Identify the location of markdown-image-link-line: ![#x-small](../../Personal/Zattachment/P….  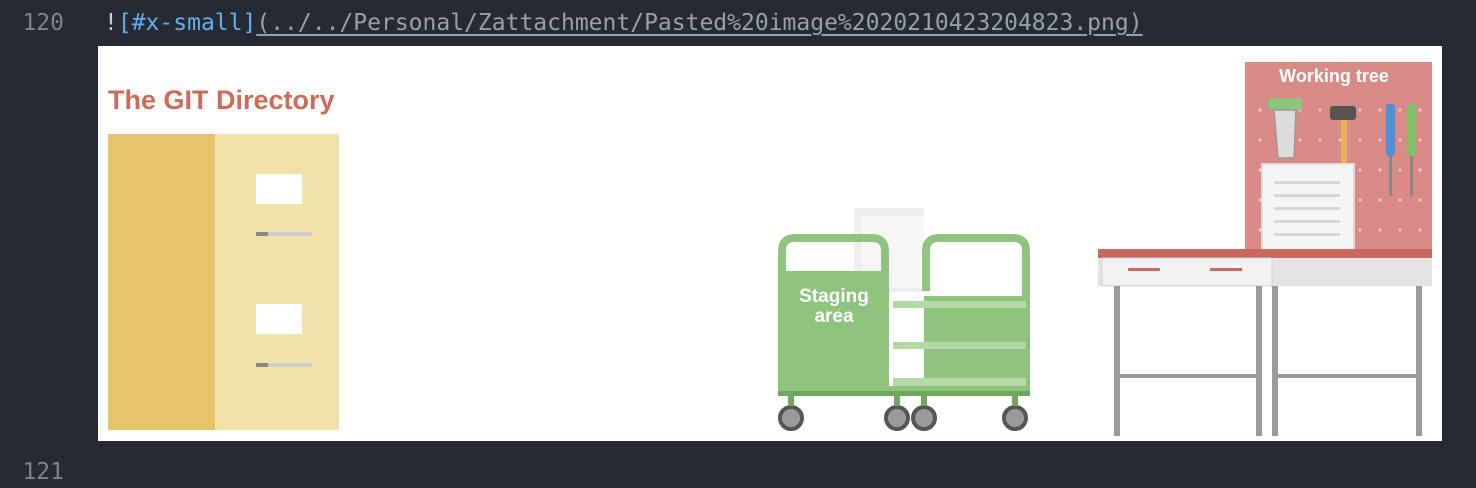
(623, 23).